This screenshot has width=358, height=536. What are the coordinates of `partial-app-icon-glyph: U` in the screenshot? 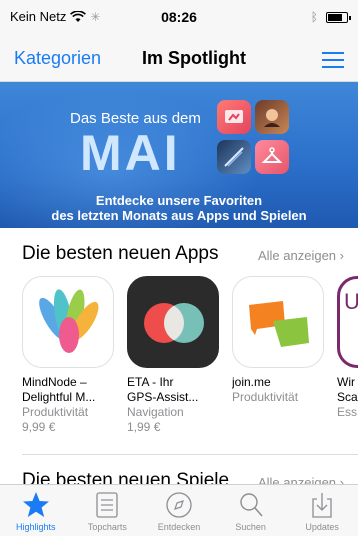 It's located at (351, 302).